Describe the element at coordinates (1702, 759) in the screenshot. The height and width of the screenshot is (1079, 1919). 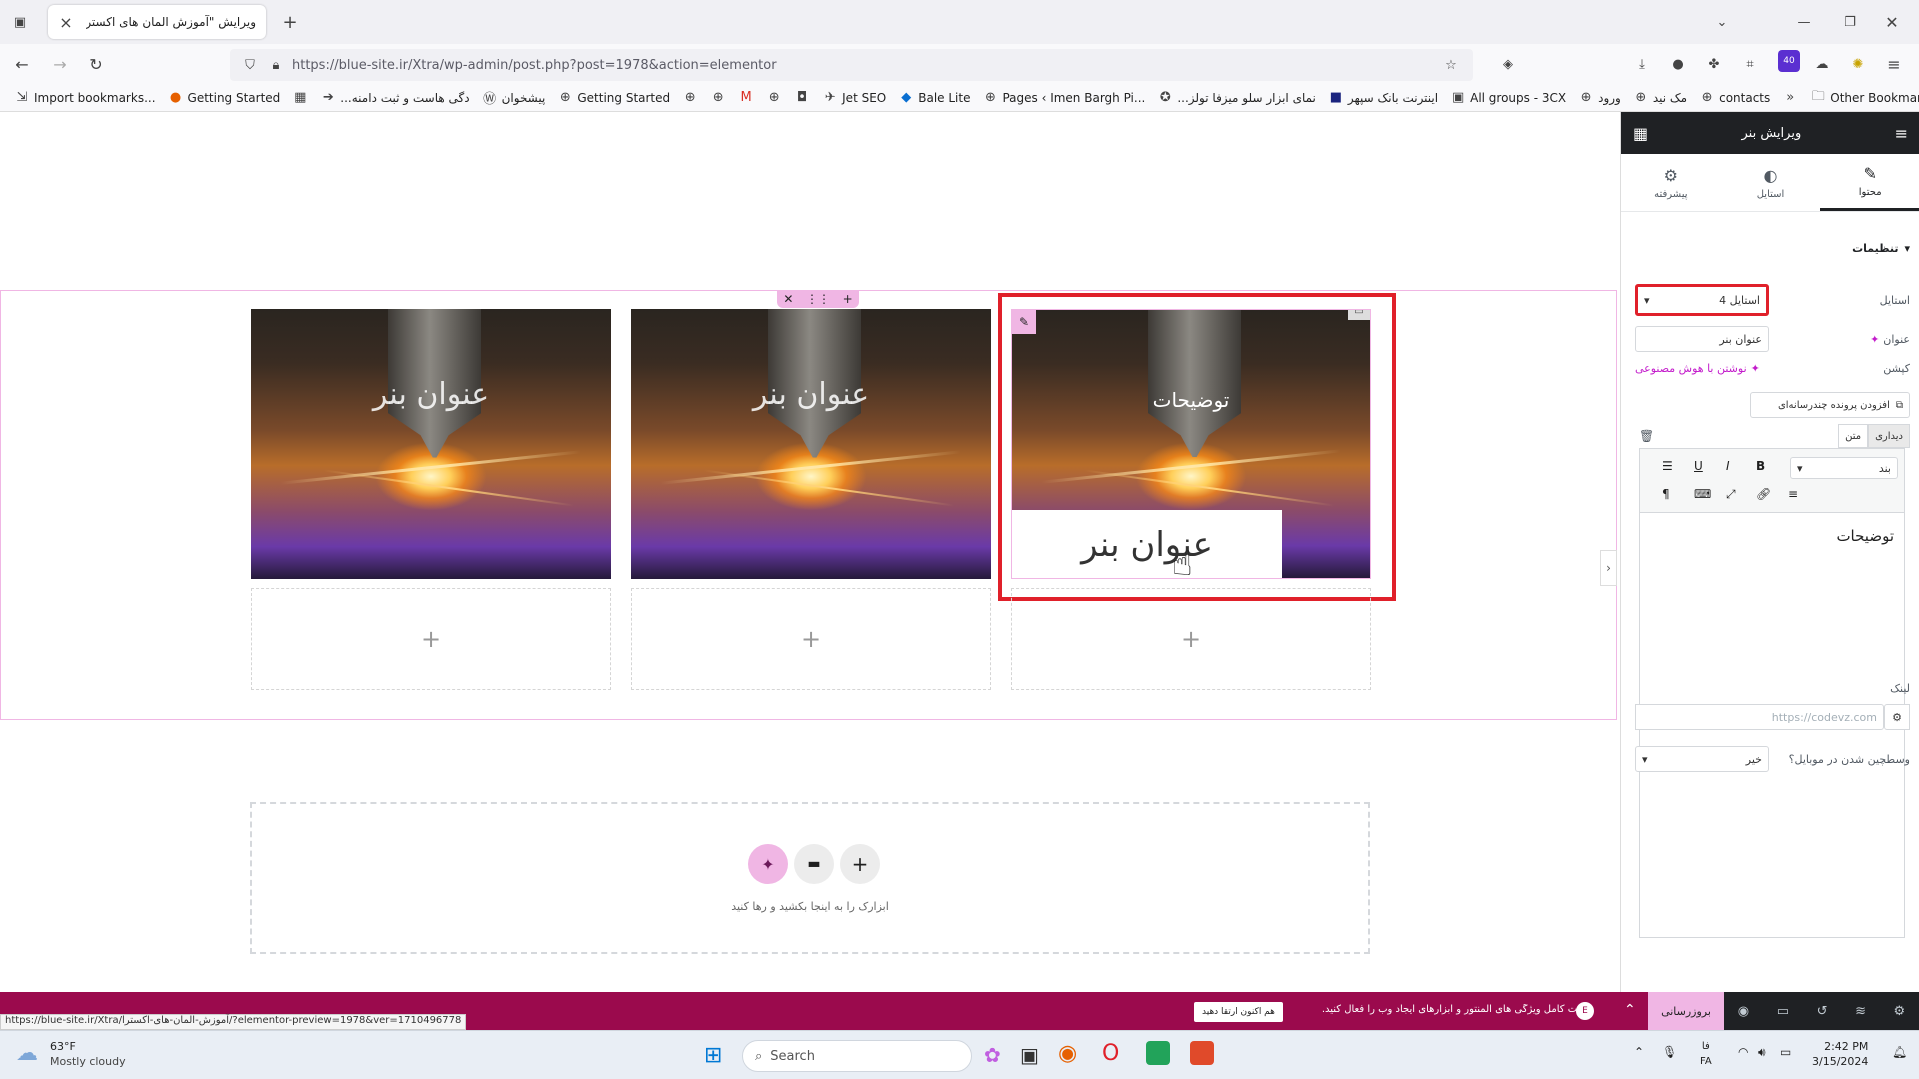
I see `mobile-center-select: خیر ▾` at that location.